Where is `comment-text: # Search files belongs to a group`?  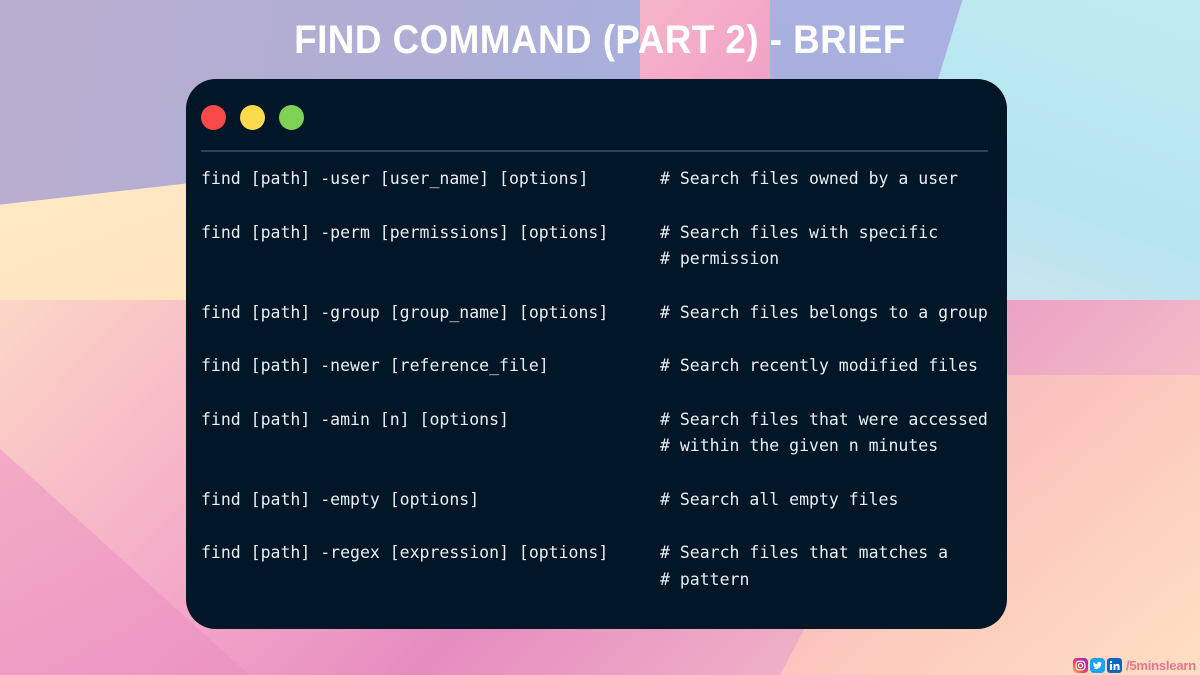 comment-text: # Search files belongs to a group is located at coordinates (833, 313).